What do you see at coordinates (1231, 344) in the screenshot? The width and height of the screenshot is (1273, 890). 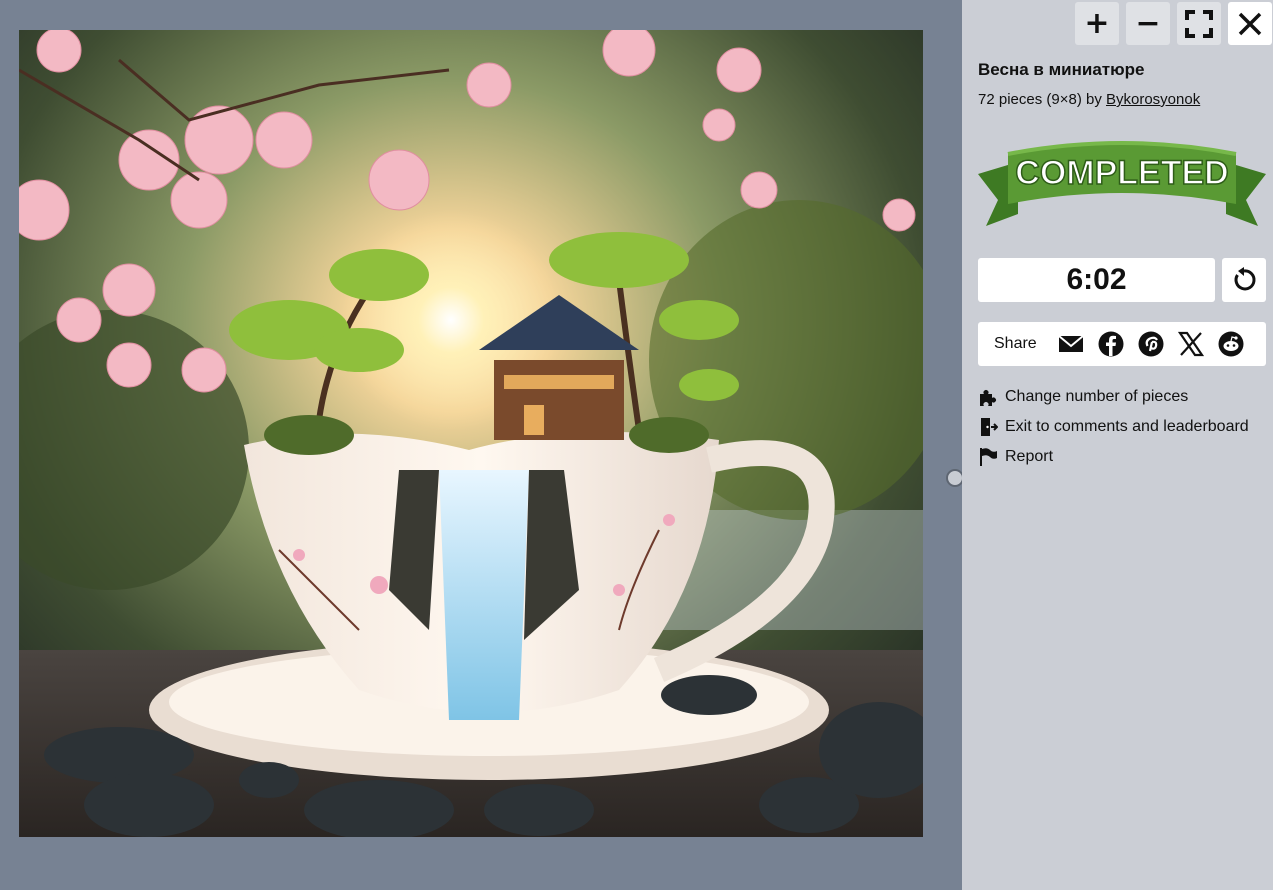 I see `reddit-icon` at bounding box center [1231, 344].